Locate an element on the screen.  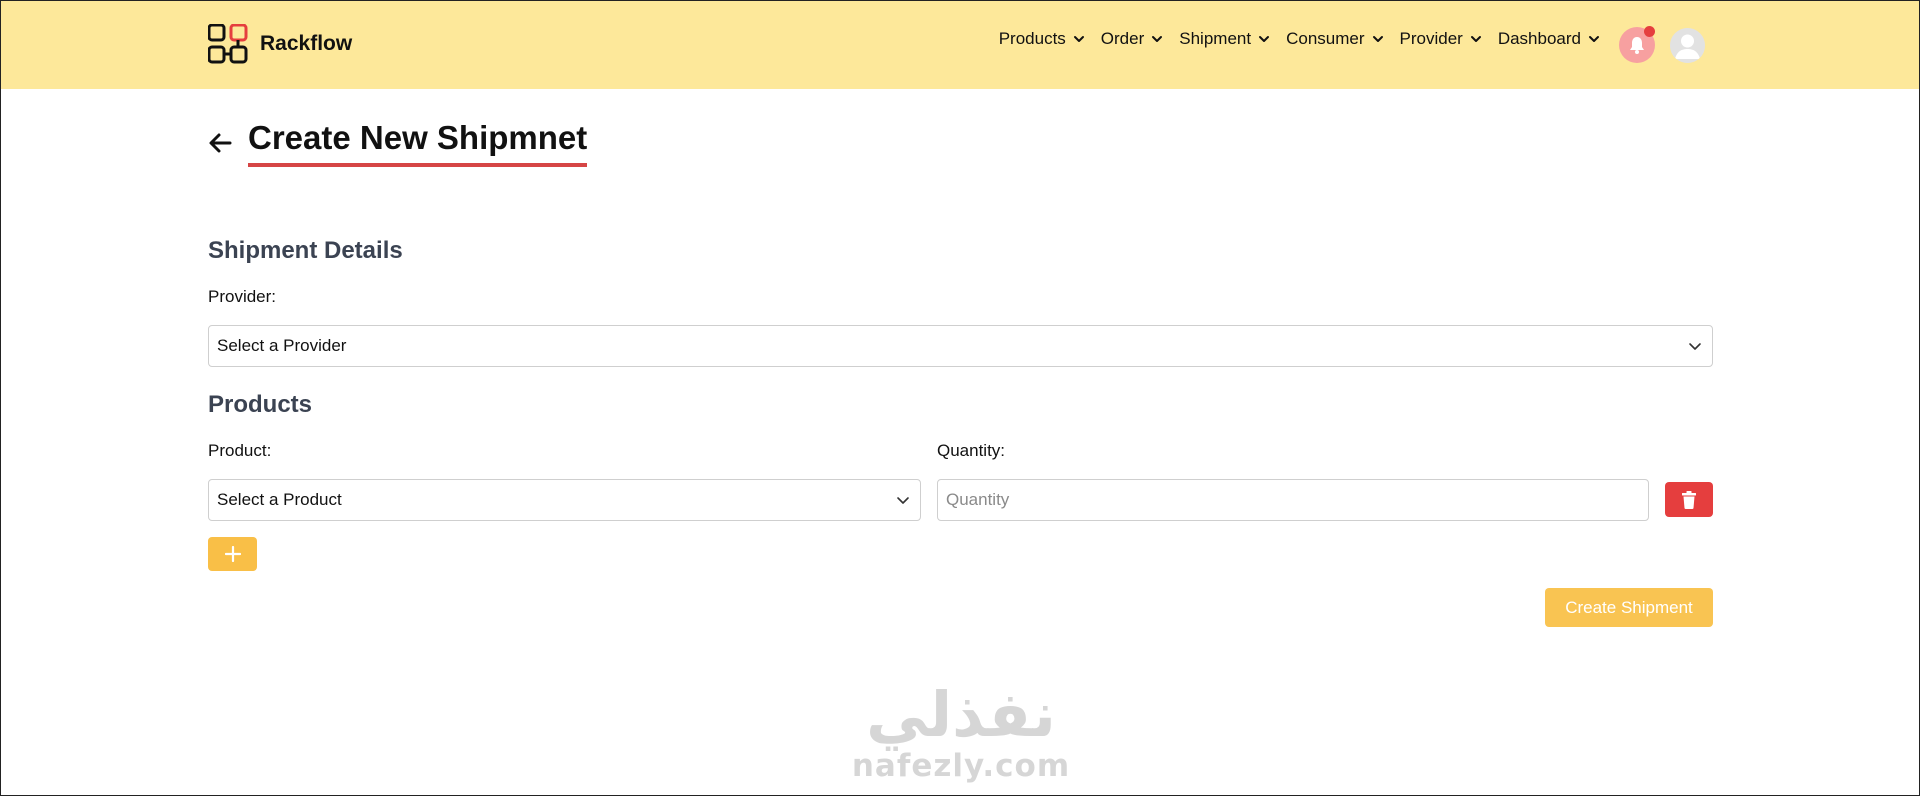
nav-item-order: Order is located at coordinates (1132, 39).